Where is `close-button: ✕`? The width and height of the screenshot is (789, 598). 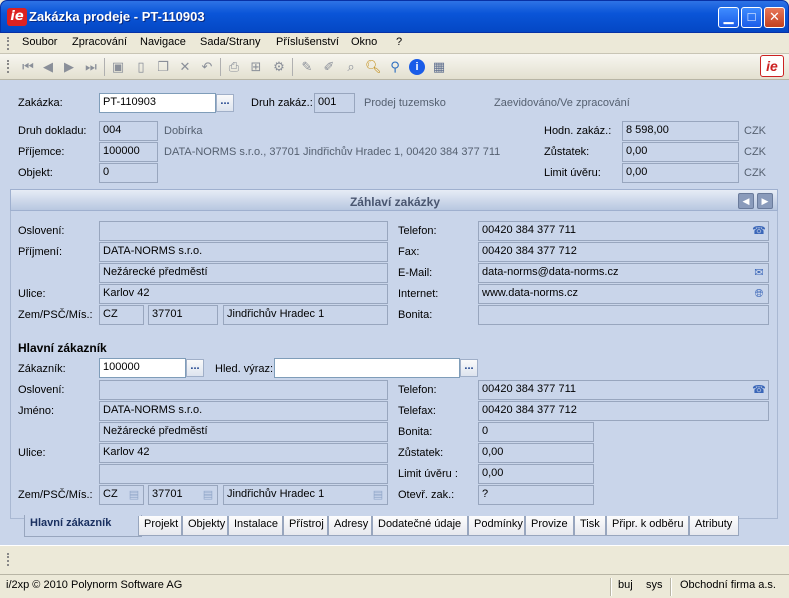 close-button: ✕ is located at coordinates (774, 17).